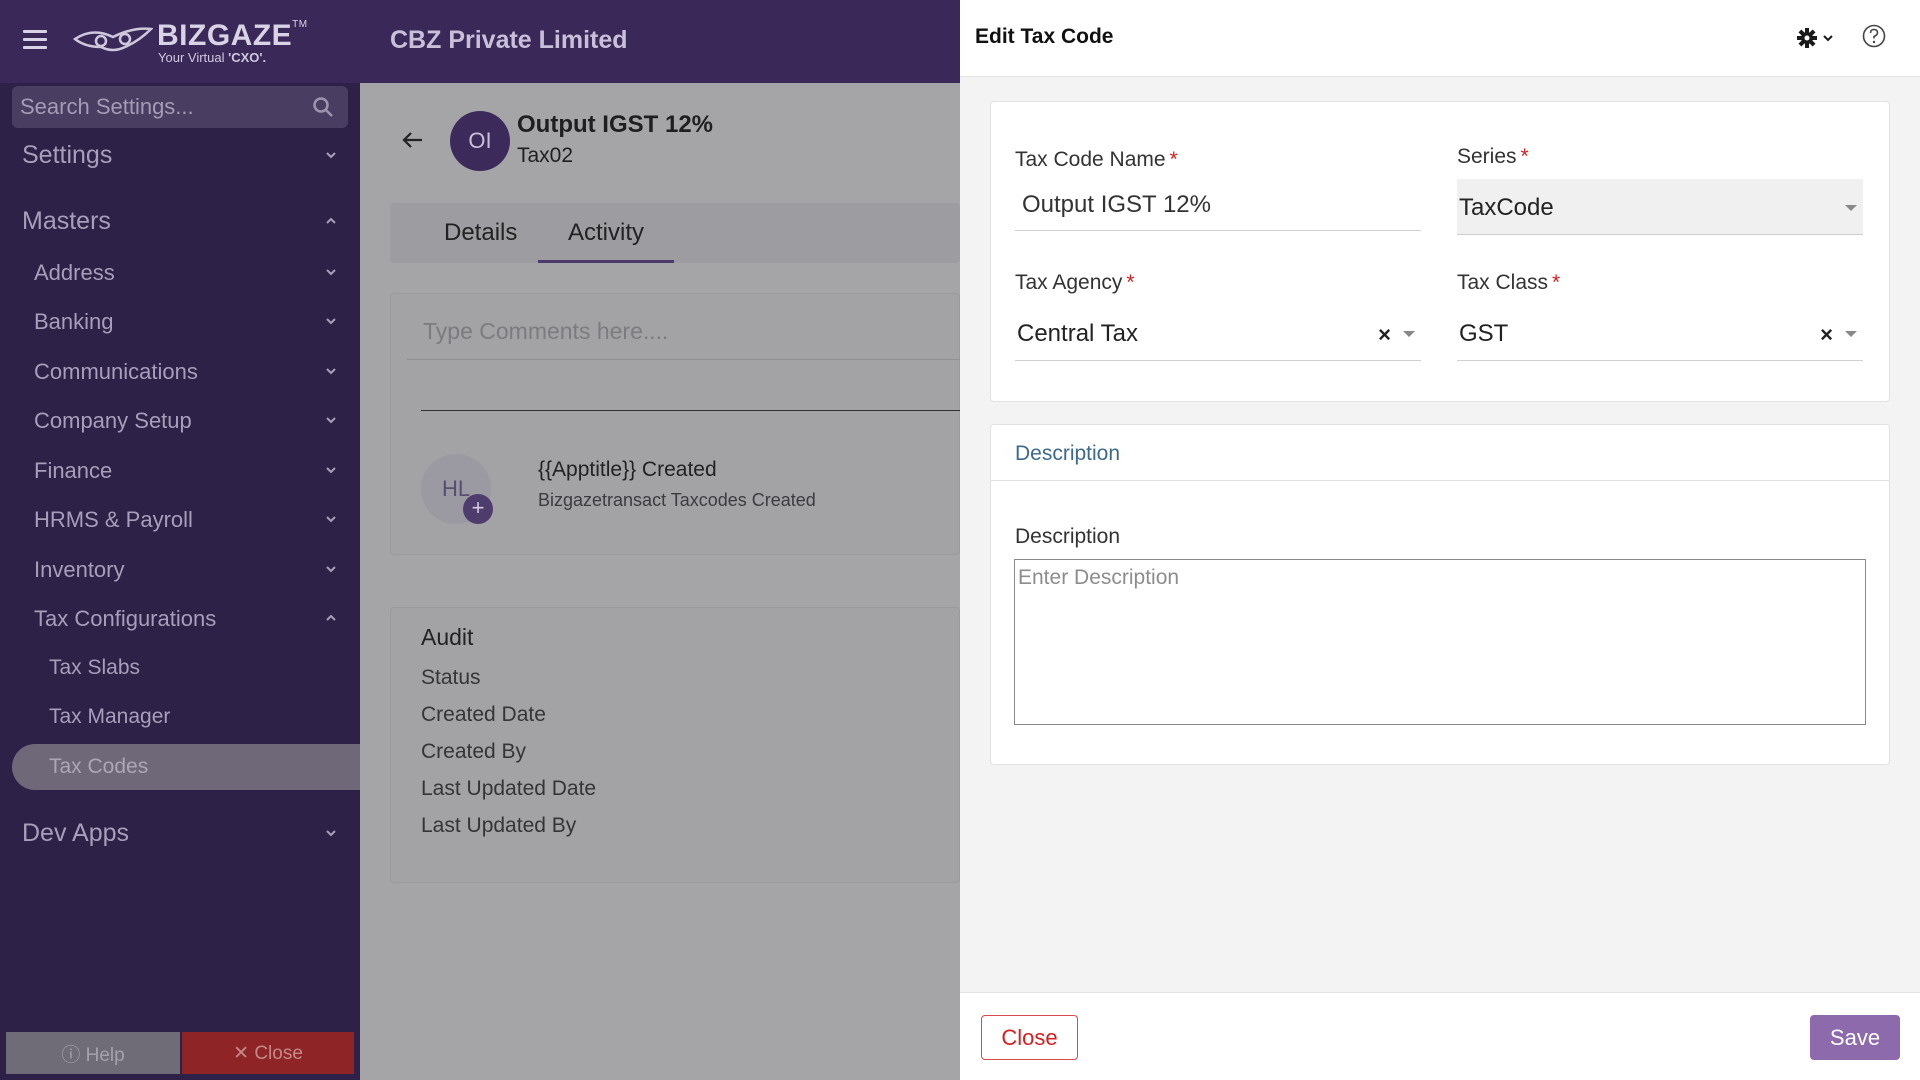  What do you see at coordinates (1484, 333) in the screenshot?
I see `tax-class-value: GST` at bounding box center [1484, 333].